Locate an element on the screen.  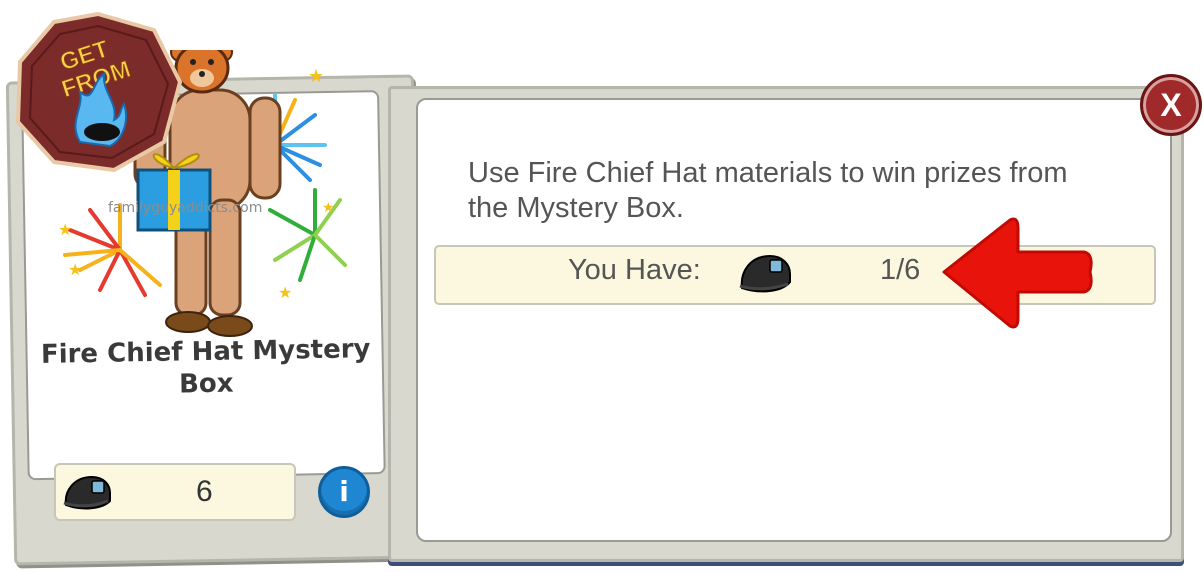
owned-count: 6 is located at coordinates (204, 491).